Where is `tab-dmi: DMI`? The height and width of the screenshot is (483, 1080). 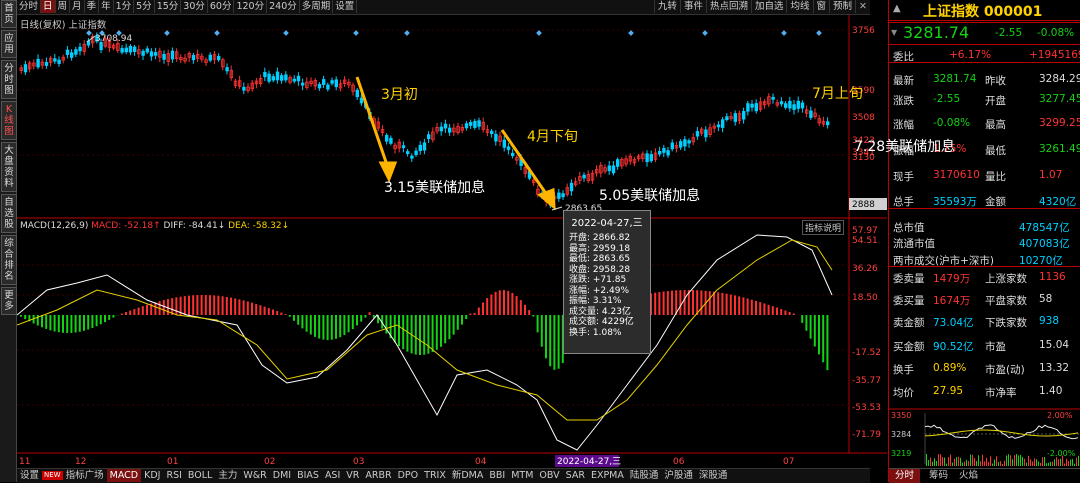 tab-dmi: DMI is located at coordinates (282, 475).